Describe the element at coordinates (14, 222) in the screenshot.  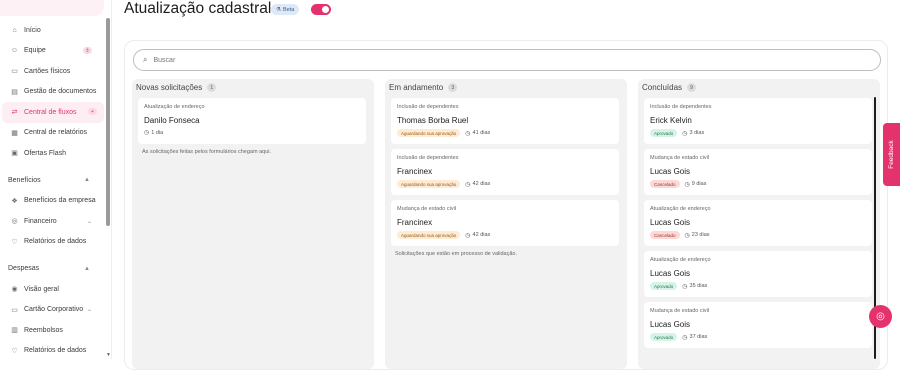
I see `money-icon: ◎` at that location.